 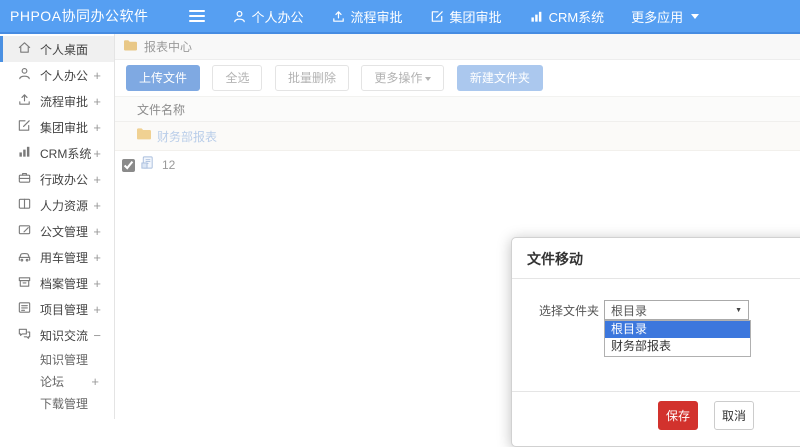 What do you see at coordinates (677, 346) in the screenshot?
I see `option-finance-reports: 财务部报表` at bounding box center [677, 346].